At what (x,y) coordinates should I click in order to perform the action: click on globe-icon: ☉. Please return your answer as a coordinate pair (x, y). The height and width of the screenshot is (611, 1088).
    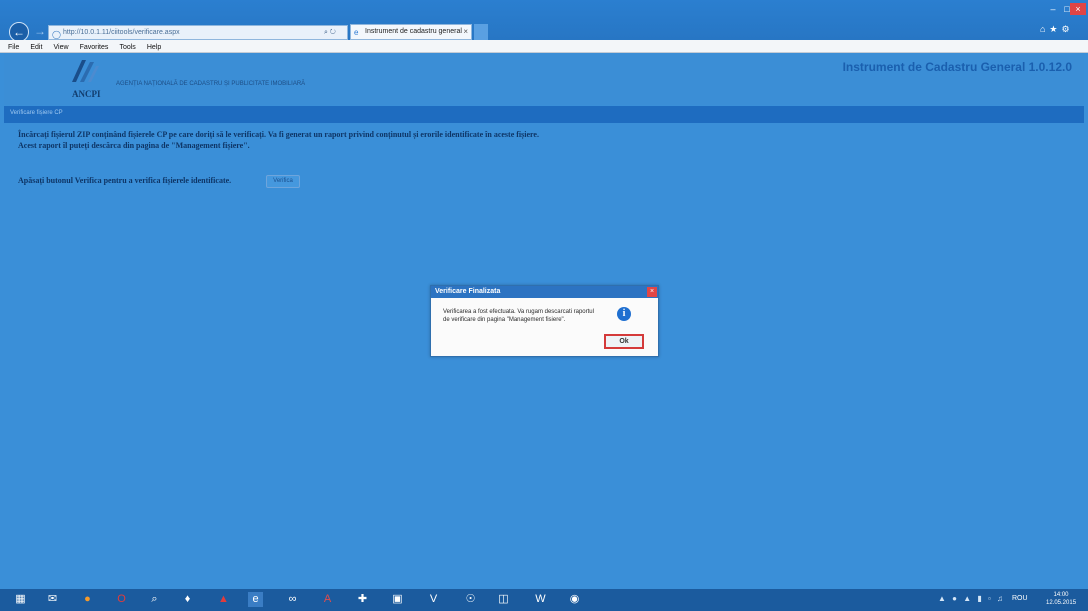
    Looking at the image, I should click on (470, 599).